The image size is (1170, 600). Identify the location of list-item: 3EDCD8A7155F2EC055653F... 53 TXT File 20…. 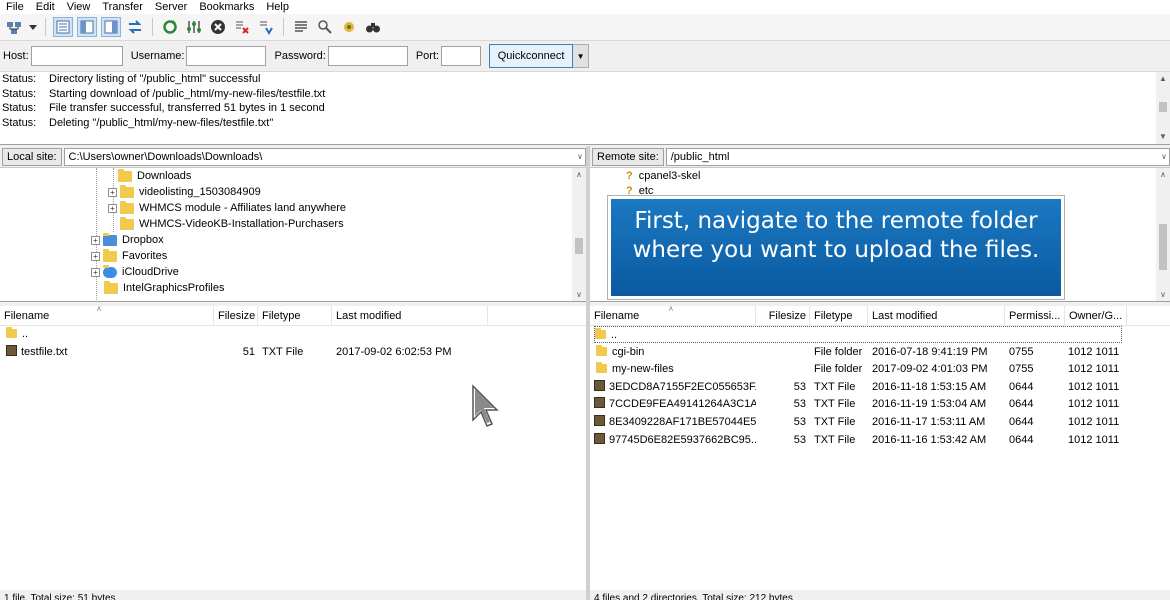
(880, 388).